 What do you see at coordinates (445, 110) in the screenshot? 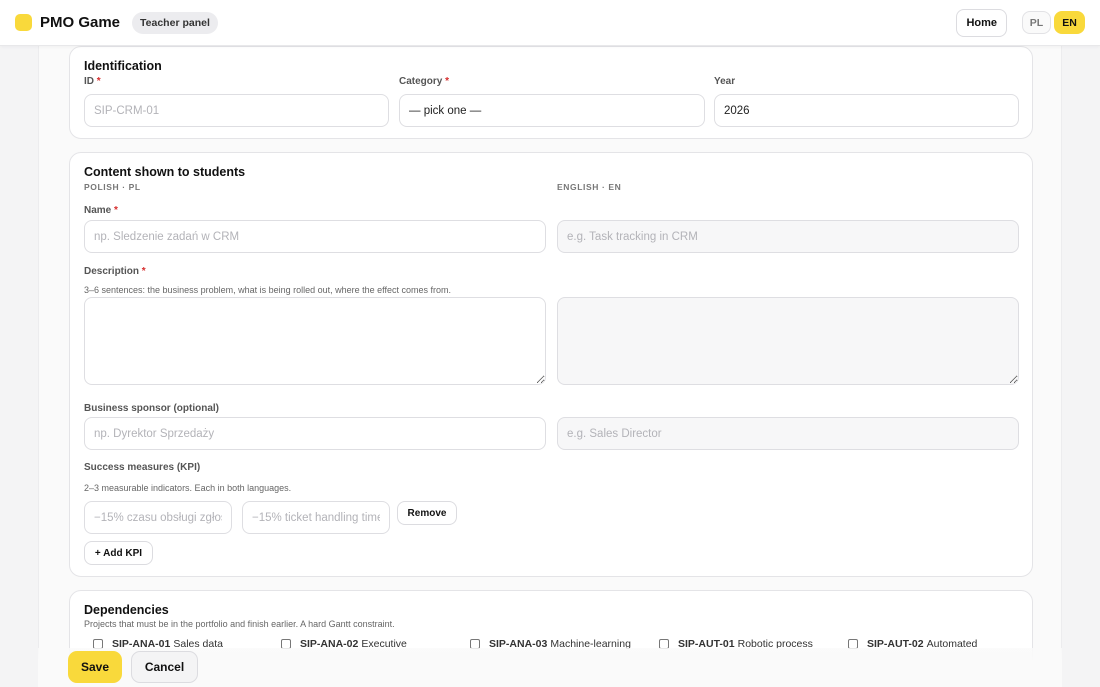
I see `category-select-value: — pick one —` at bounding box center [445, 110].